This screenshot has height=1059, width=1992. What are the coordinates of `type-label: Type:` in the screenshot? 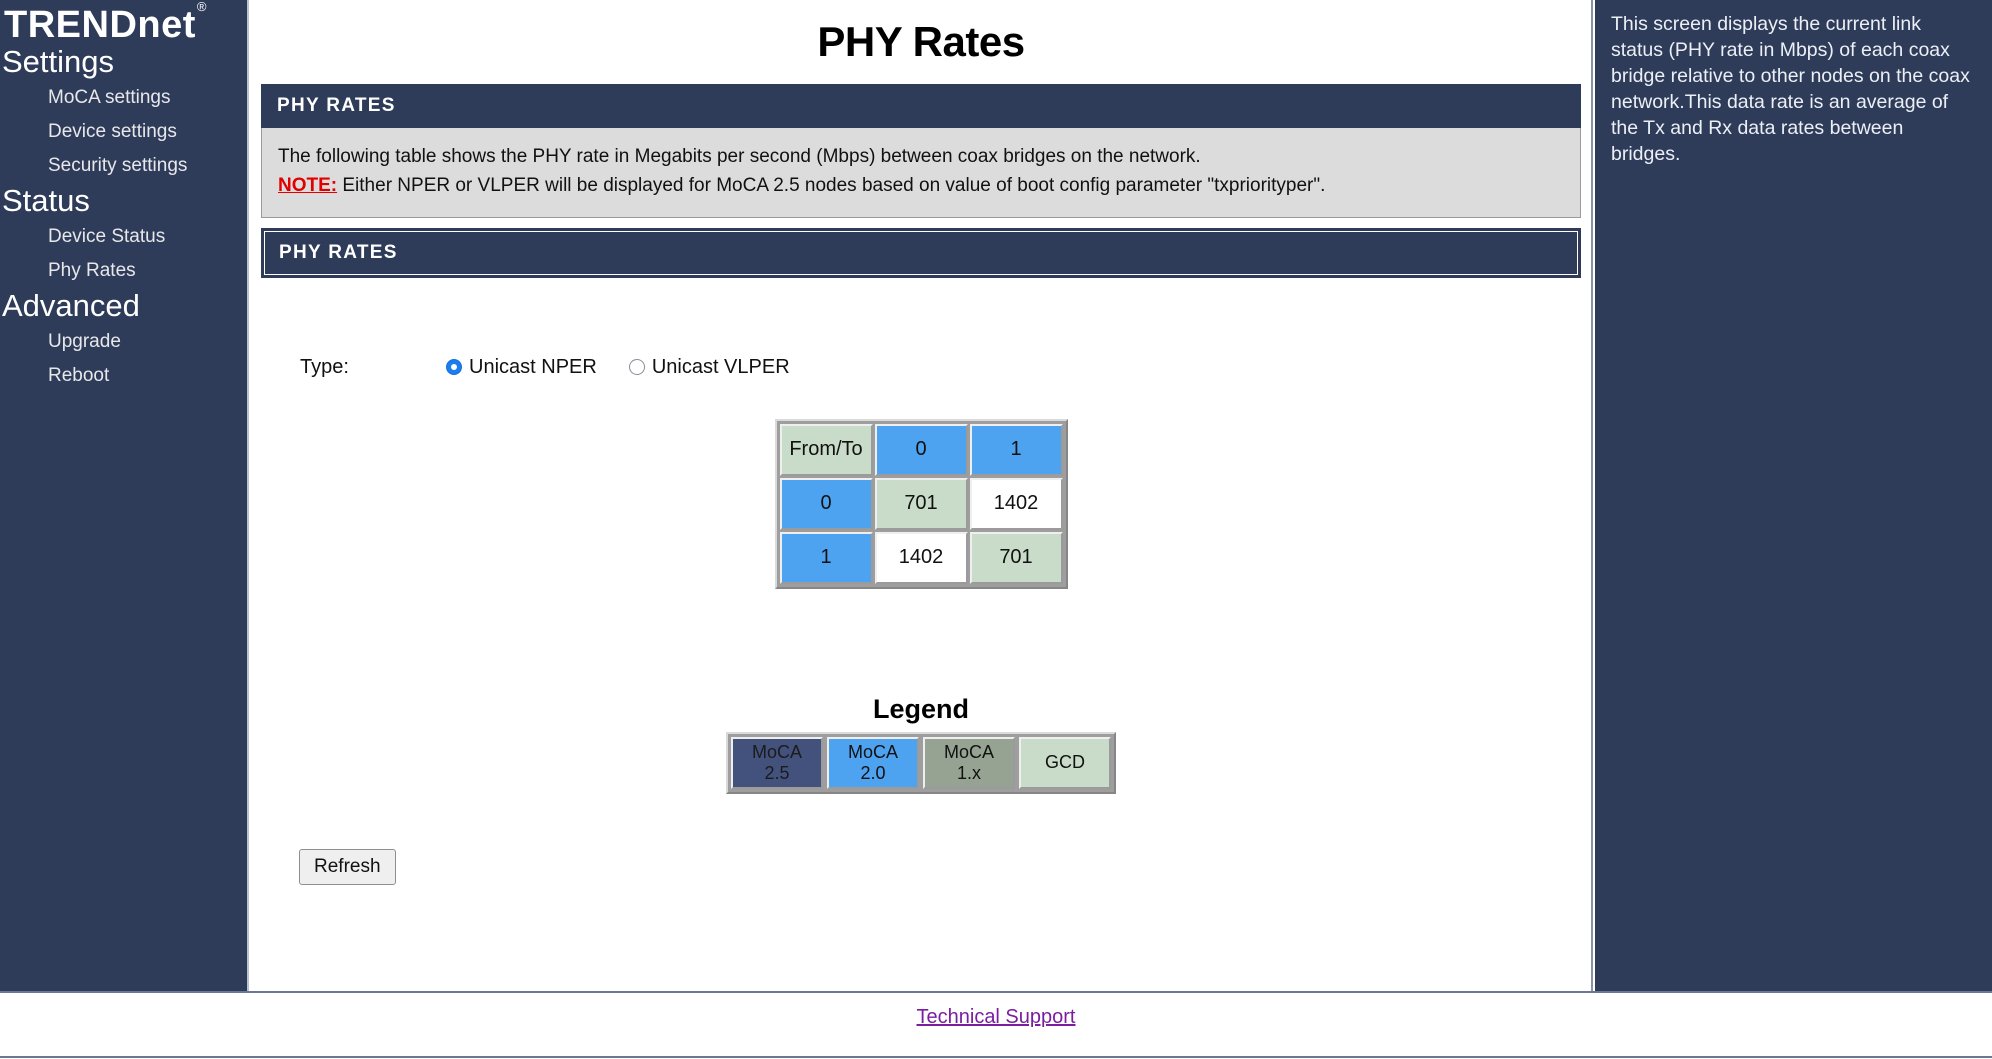 It's located at (324, 366).